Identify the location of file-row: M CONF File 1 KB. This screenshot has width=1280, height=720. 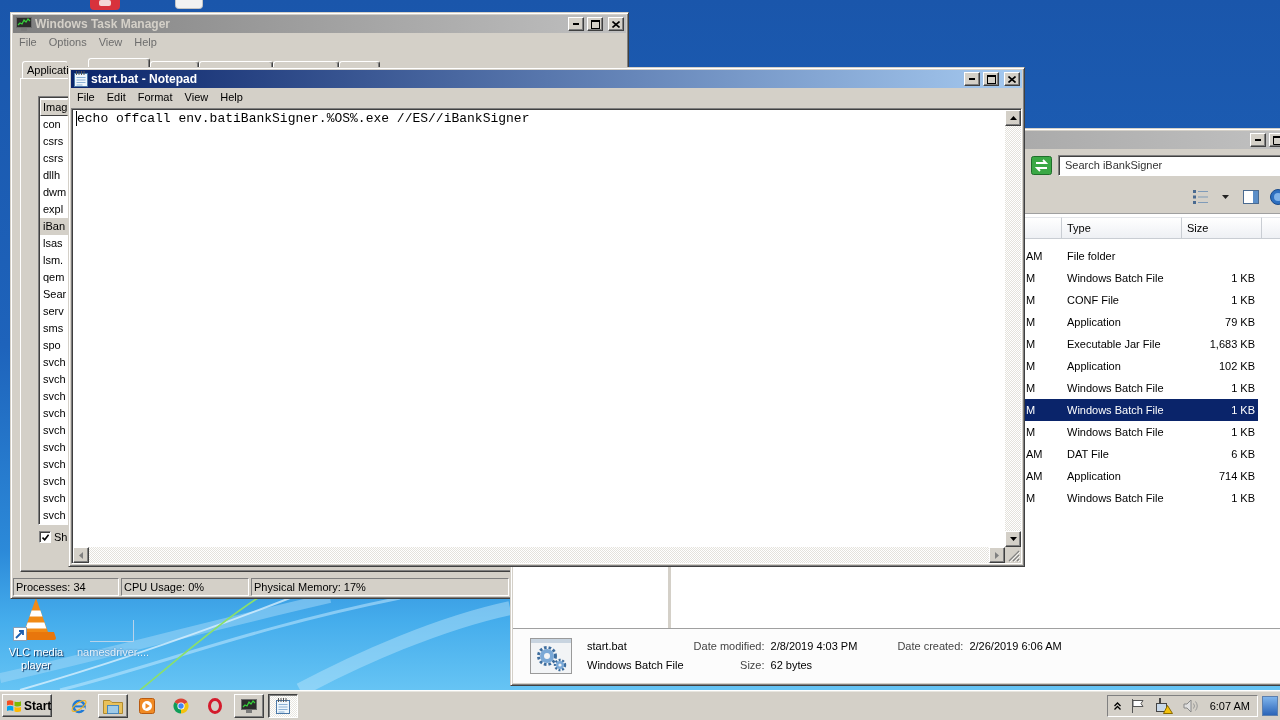
(1141, 300).